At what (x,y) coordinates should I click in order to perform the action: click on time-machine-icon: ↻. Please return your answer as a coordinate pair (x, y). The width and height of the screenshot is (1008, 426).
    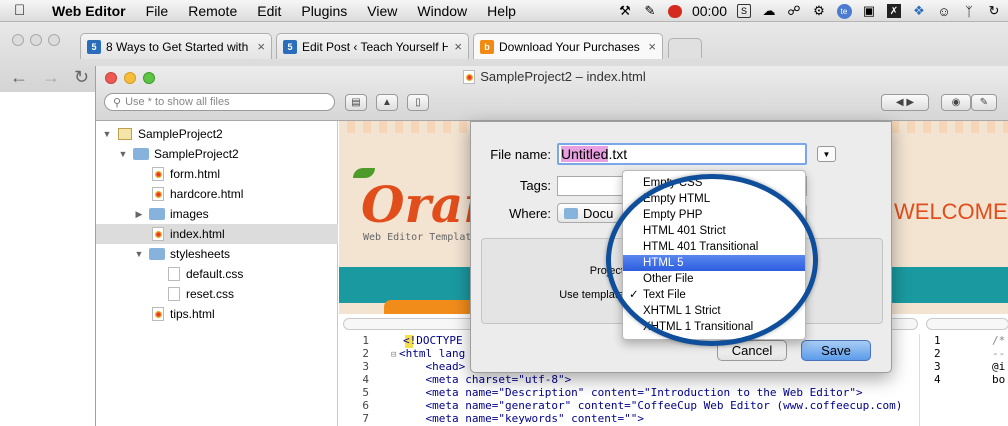
    Looking at the image, I should click on (994, 11).